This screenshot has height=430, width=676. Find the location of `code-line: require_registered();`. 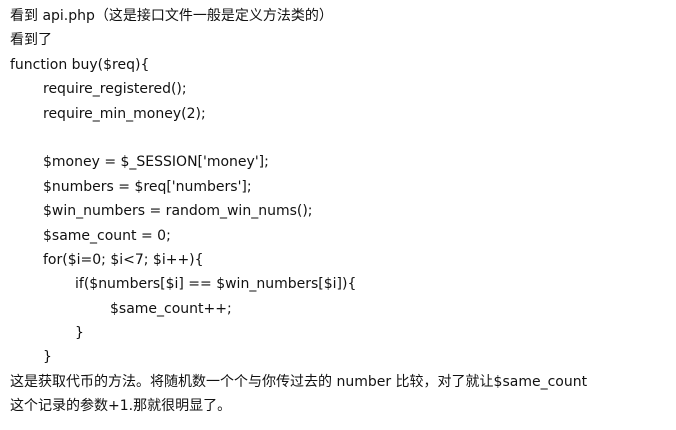

code-line: require_registered(); is located at coordinates (115, 89).